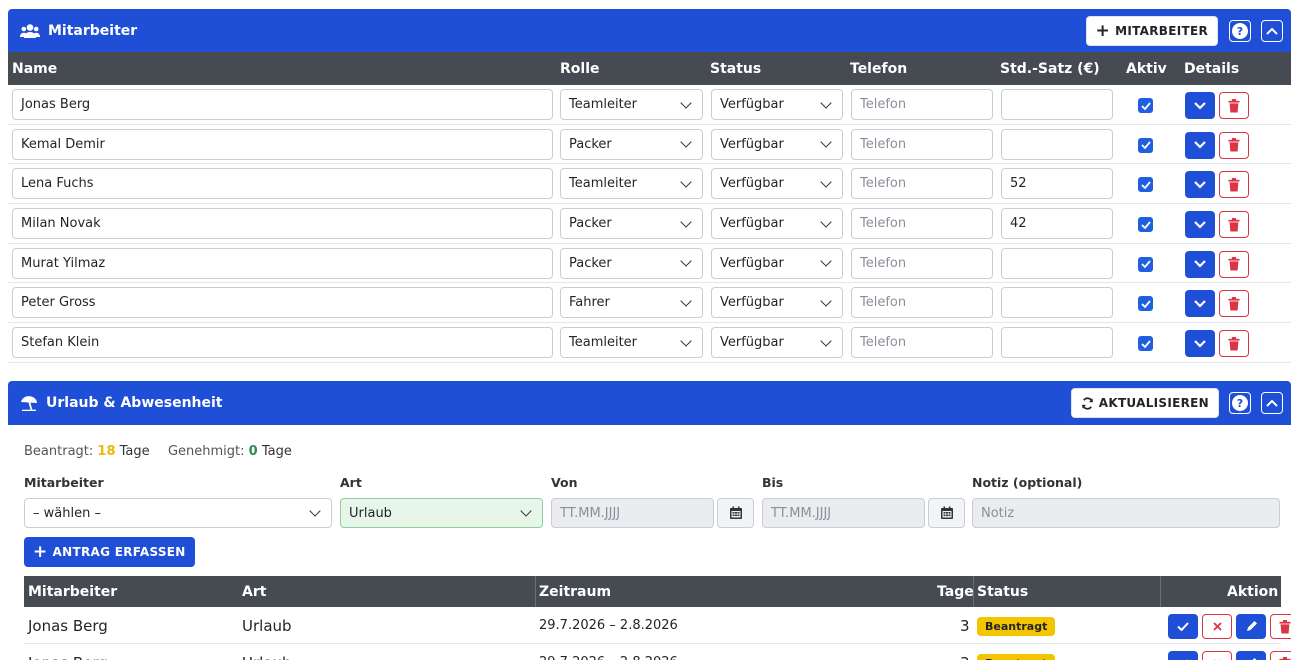 The image size is (1291, 660). Describe the element at coordinates (631, 303) in the screenshot. I see `role-select: Fahrer` at that location.